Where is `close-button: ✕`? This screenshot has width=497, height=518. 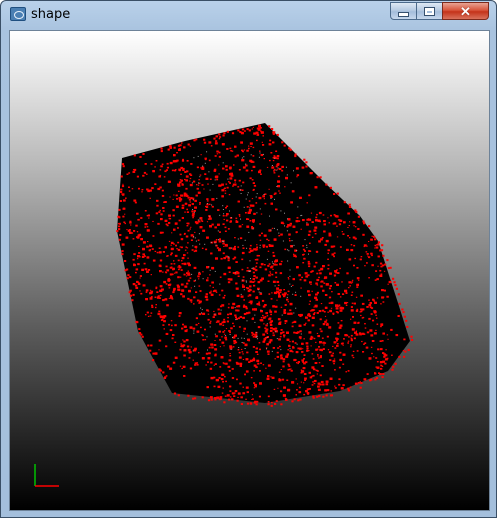
close-button: ✕ is located at coordinates (465, 11).